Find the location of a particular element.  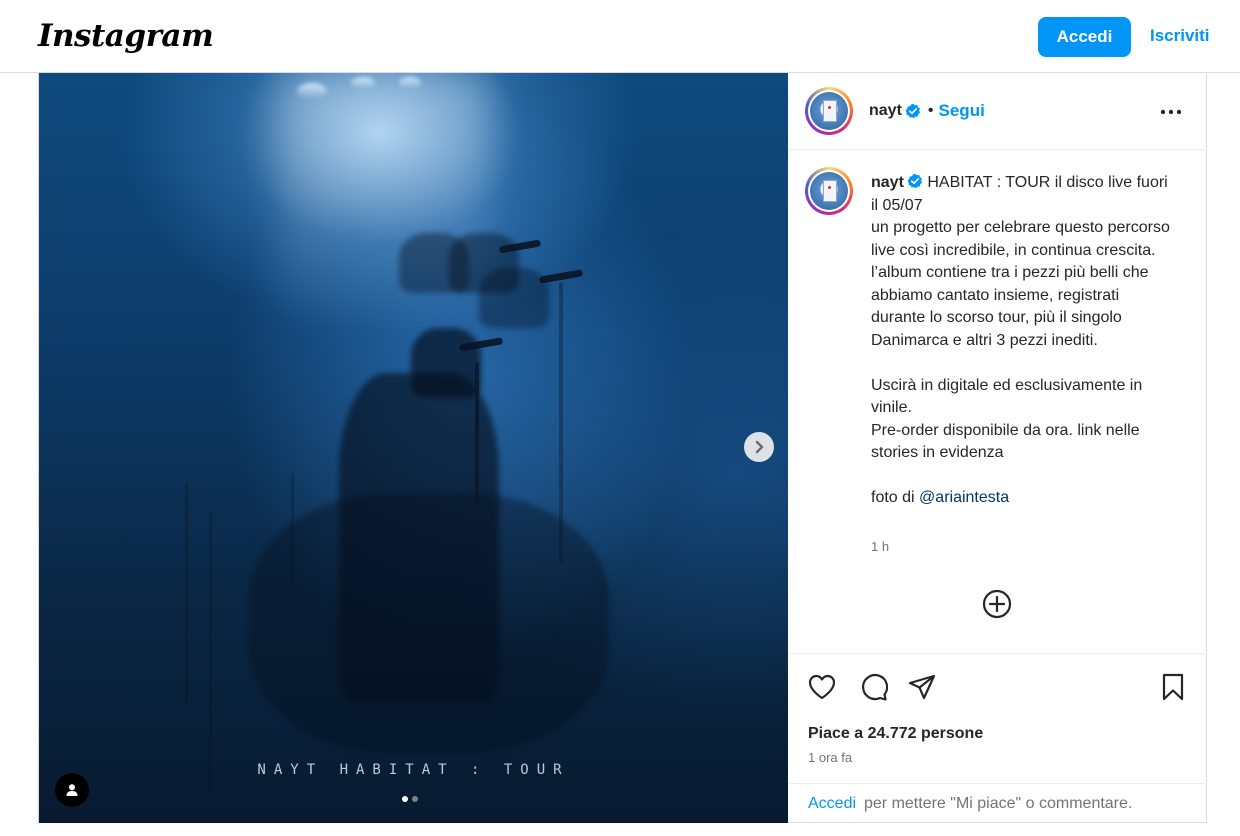

tagged-users-button is located at coordinates (72, 790).